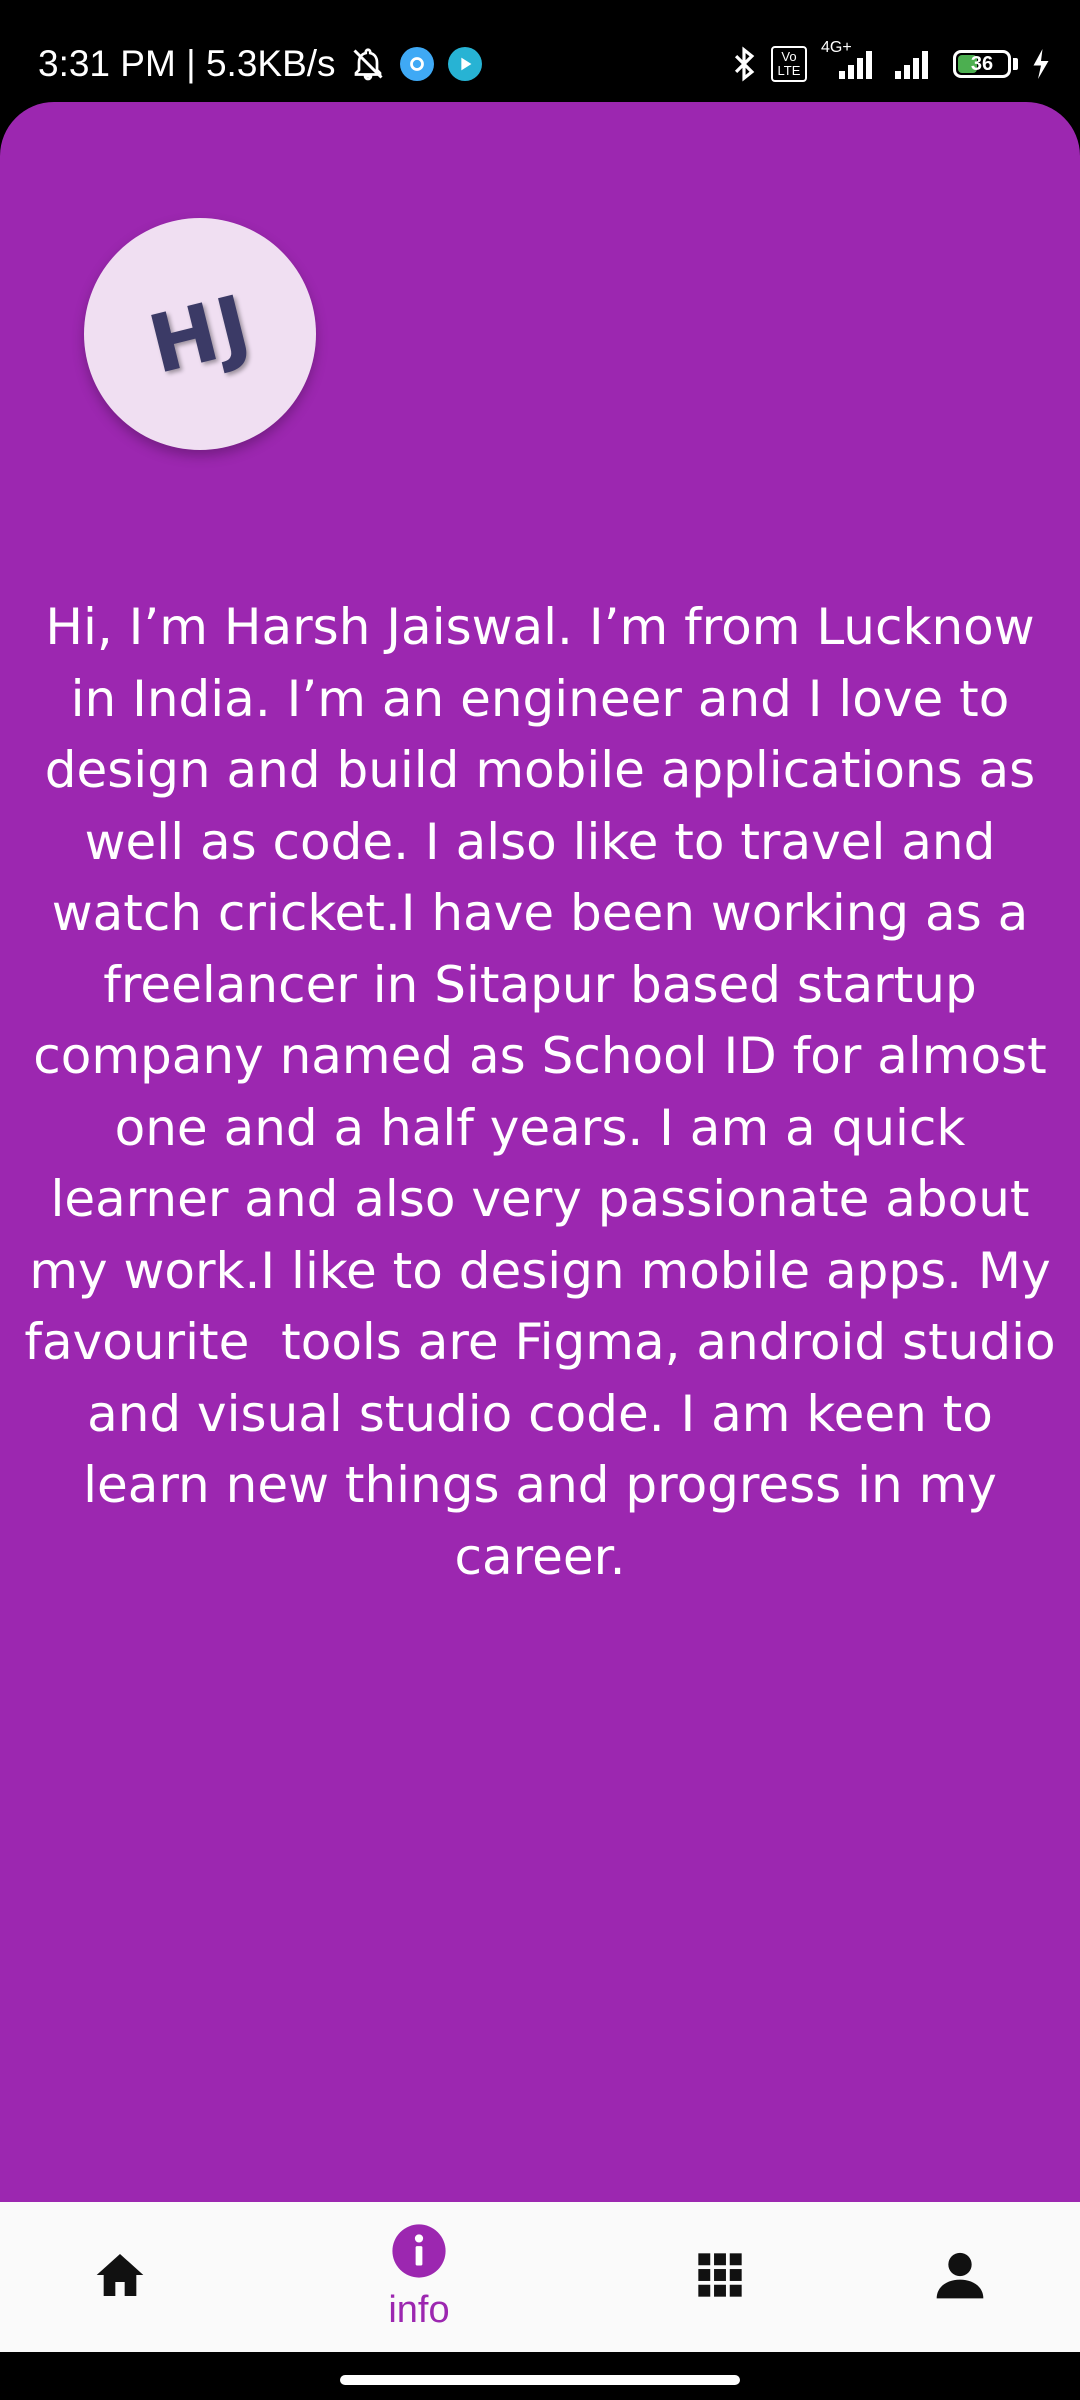 The width and height of the screenshot is (1080, 2400). What do you see at coordinates (187, 63) in the screenshot?
I see `status-time-speed: 3:31 PM | 5.3KB/s` at bounding box center [187, 63].